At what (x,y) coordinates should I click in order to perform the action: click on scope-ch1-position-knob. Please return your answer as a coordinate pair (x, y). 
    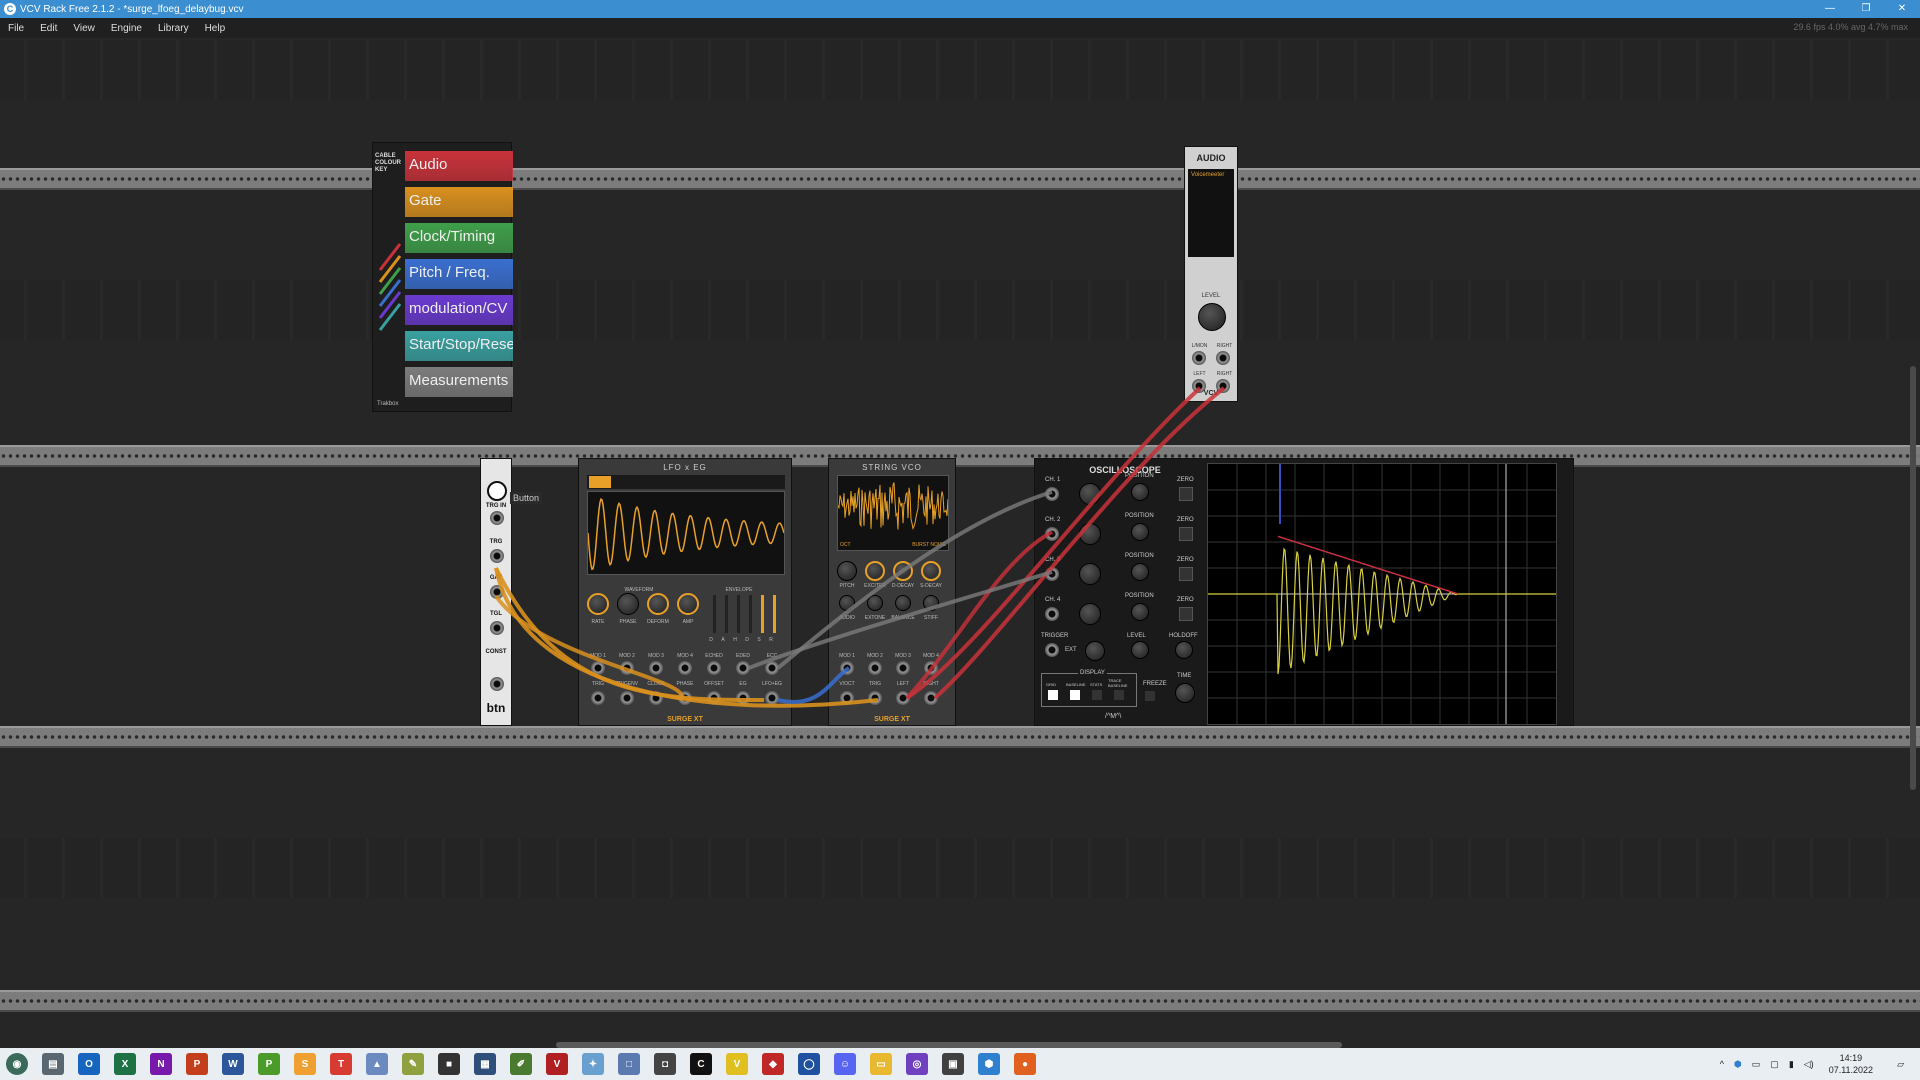
    Looking at the image, I should click on (1140, 492).